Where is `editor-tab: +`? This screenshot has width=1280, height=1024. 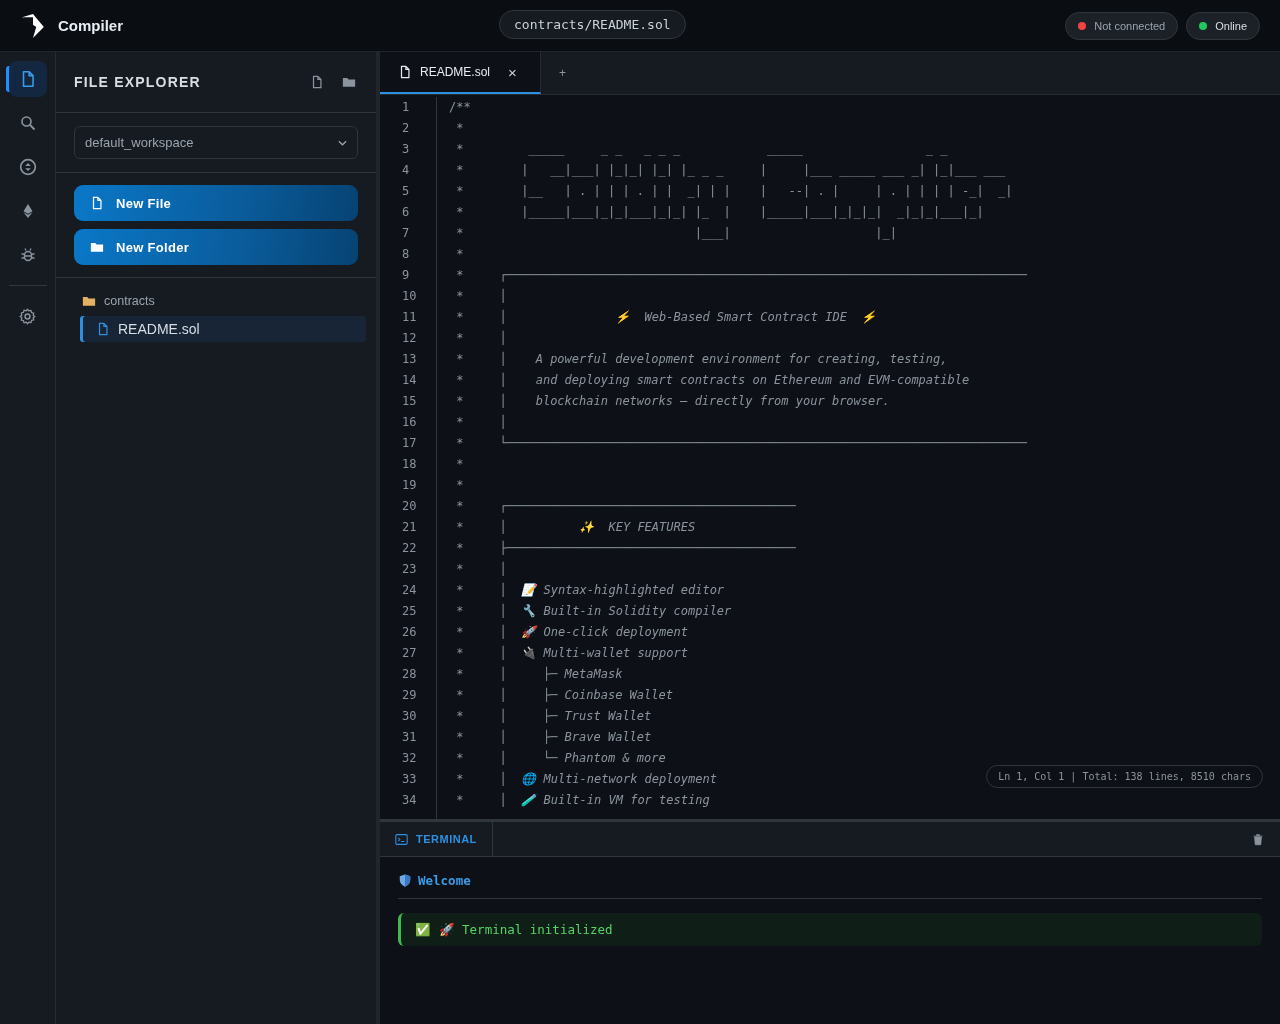 editor-tab: + is located at coordinates (562, 73).